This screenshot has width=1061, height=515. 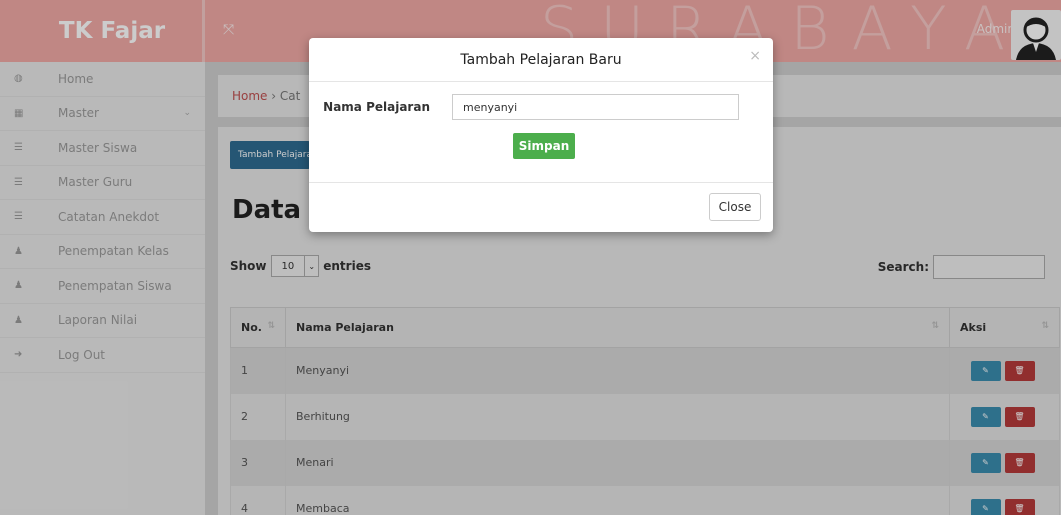 I want to click on close-button: Close, so click(x=735, y=207).